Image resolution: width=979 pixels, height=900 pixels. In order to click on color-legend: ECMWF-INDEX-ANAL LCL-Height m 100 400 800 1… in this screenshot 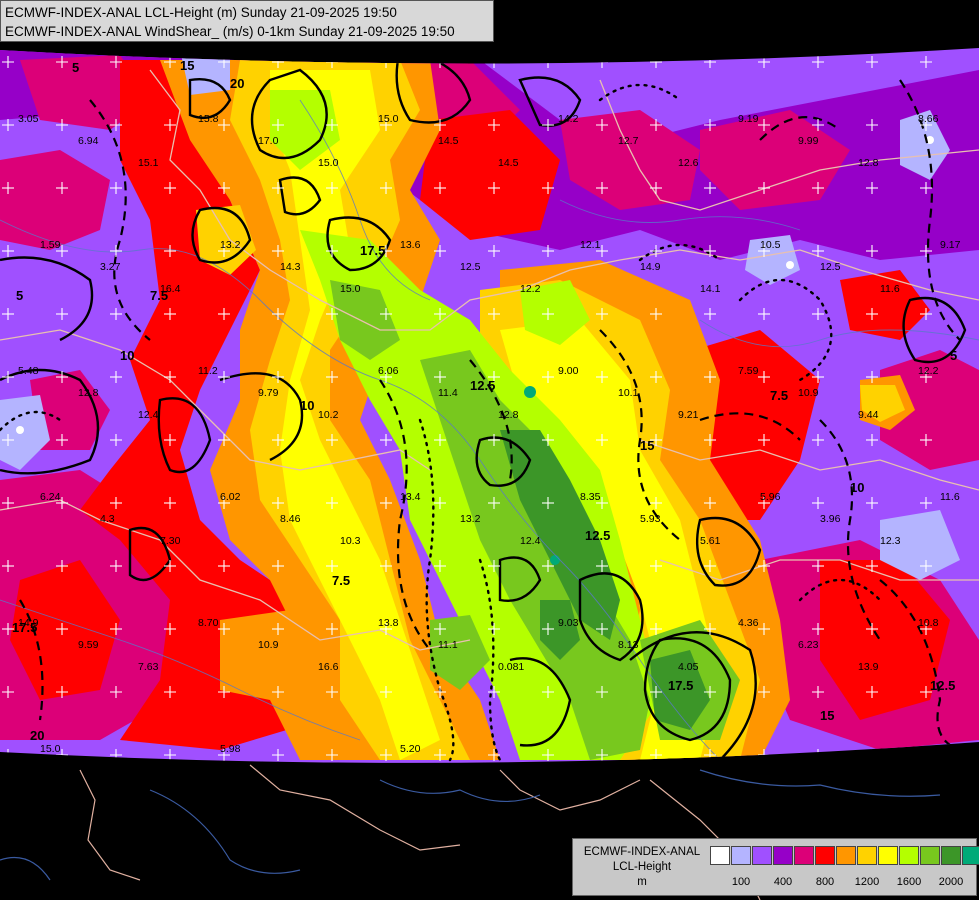, I will do `click(775, 867)`.